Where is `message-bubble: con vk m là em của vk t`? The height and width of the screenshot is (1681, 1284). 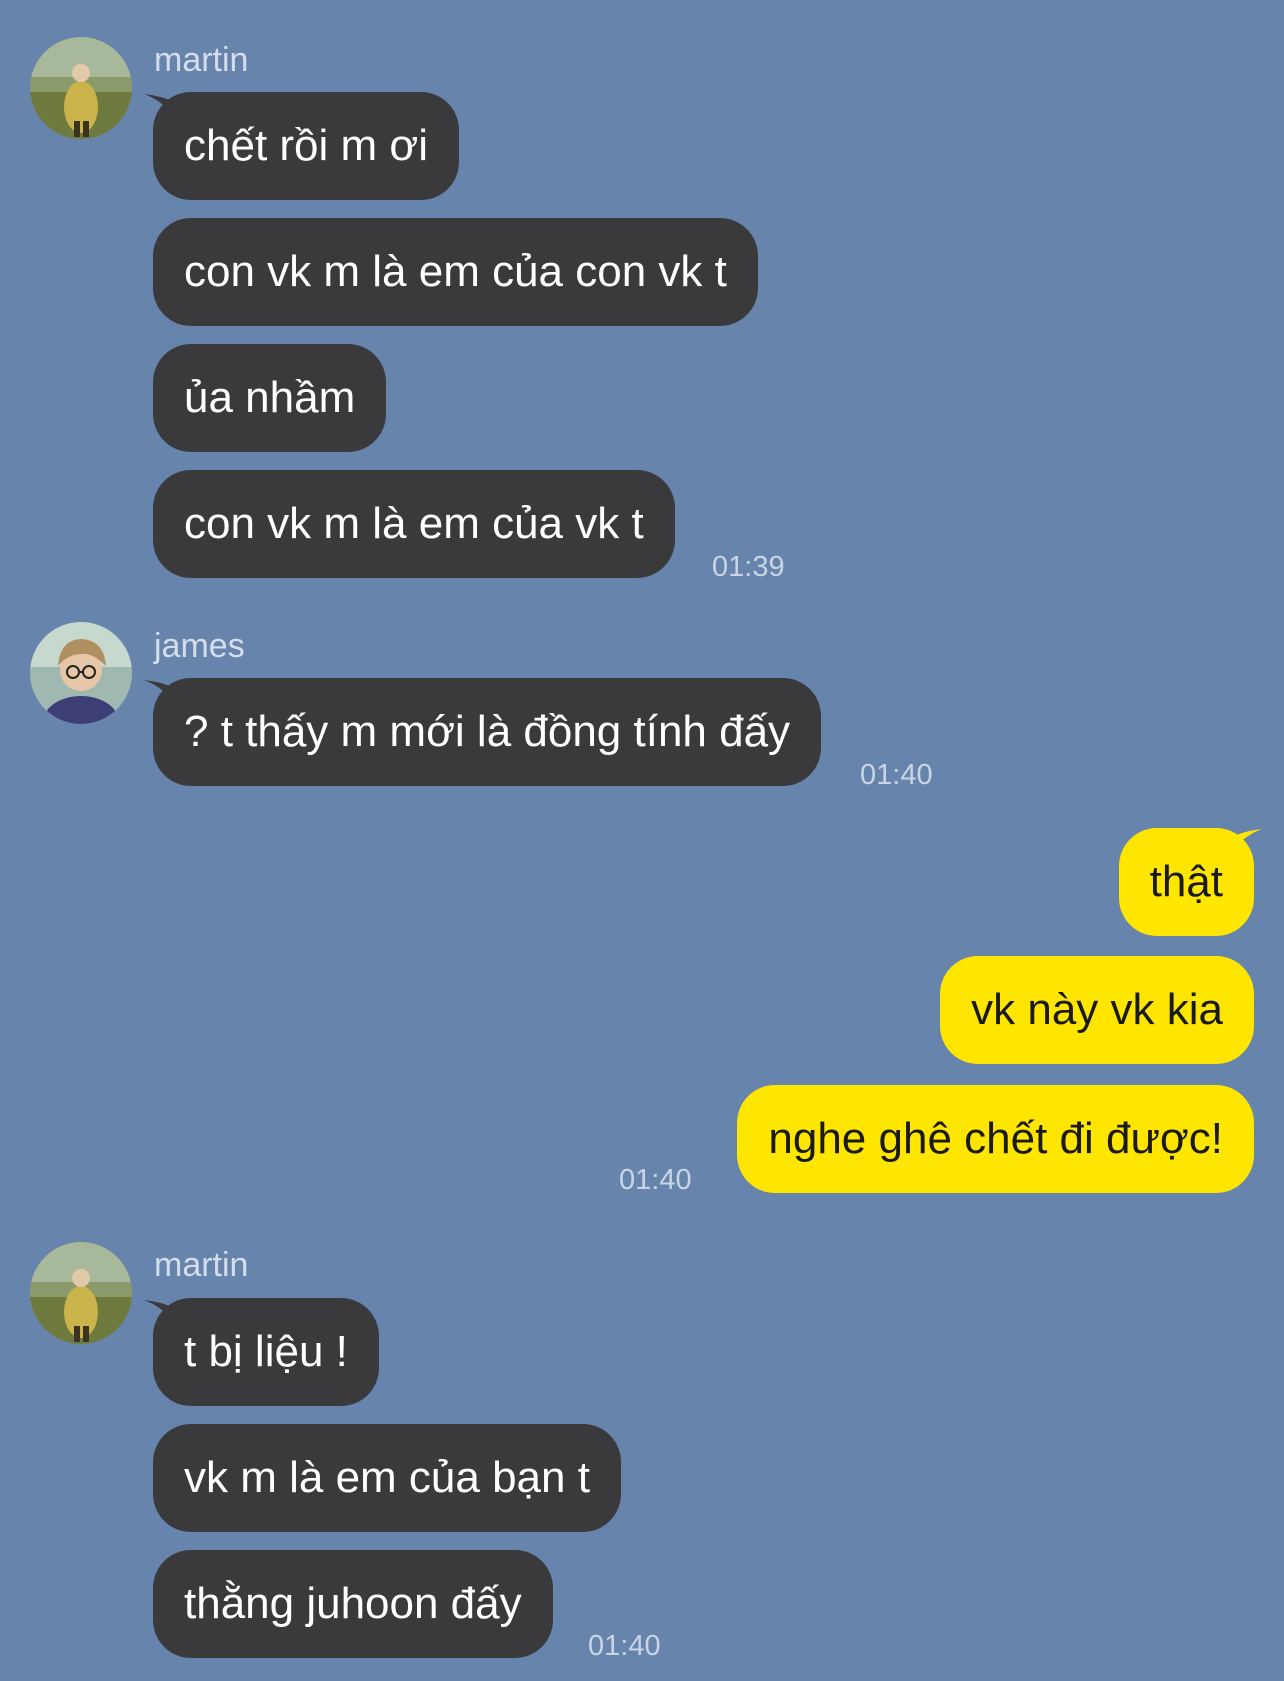
message-bubble: con vk m là em của vk t is located at coordinates (414, 524).